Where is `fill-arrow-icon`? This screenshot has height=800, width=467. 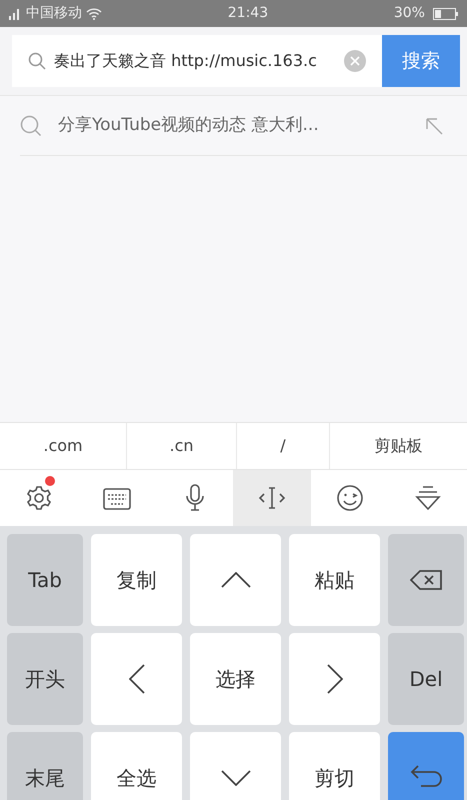 fill-arrow-icon is located at coordinates (434, 125).